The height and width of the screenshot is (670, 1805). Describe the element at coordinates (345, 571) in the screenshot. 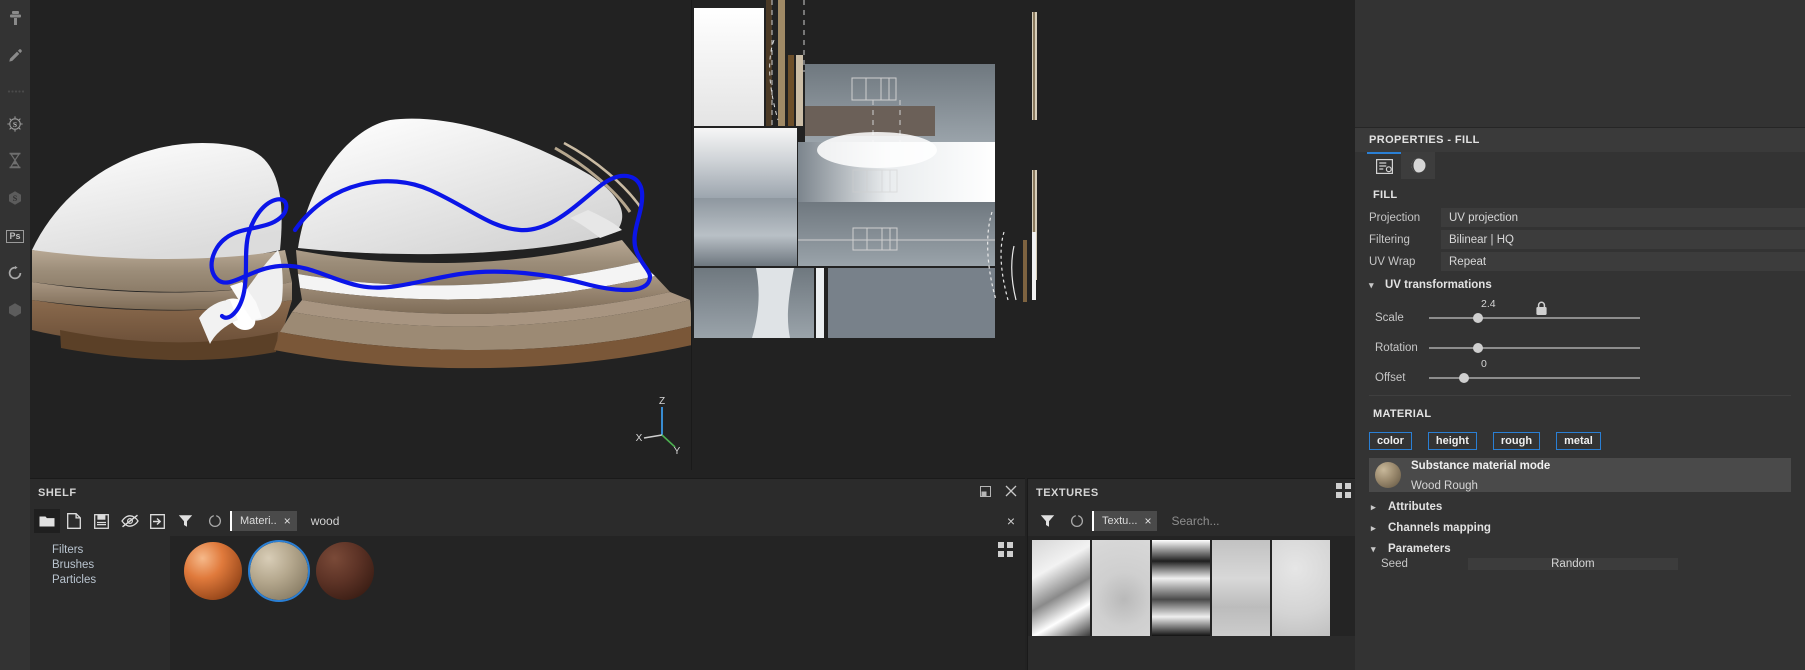

I see `material-thumb-wood-dark` at that location.